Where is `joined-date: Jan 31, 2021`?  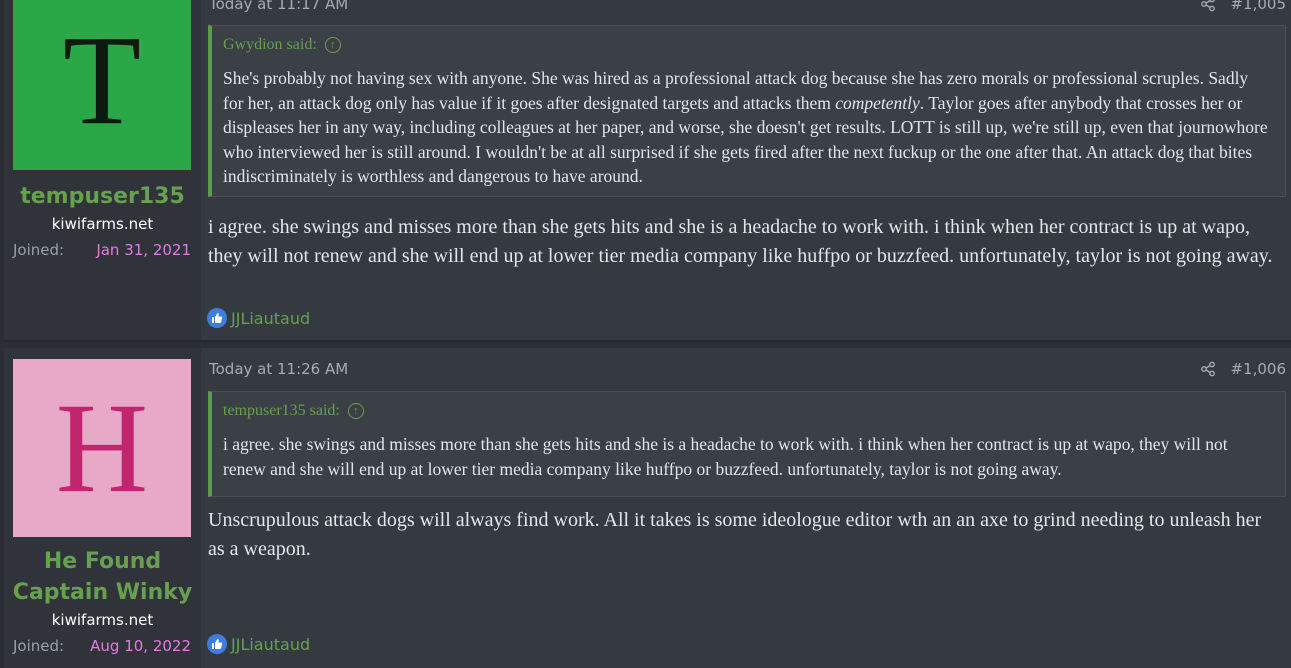
joined-date: Jan 31, 2021 is located at coordinates (143, 250).